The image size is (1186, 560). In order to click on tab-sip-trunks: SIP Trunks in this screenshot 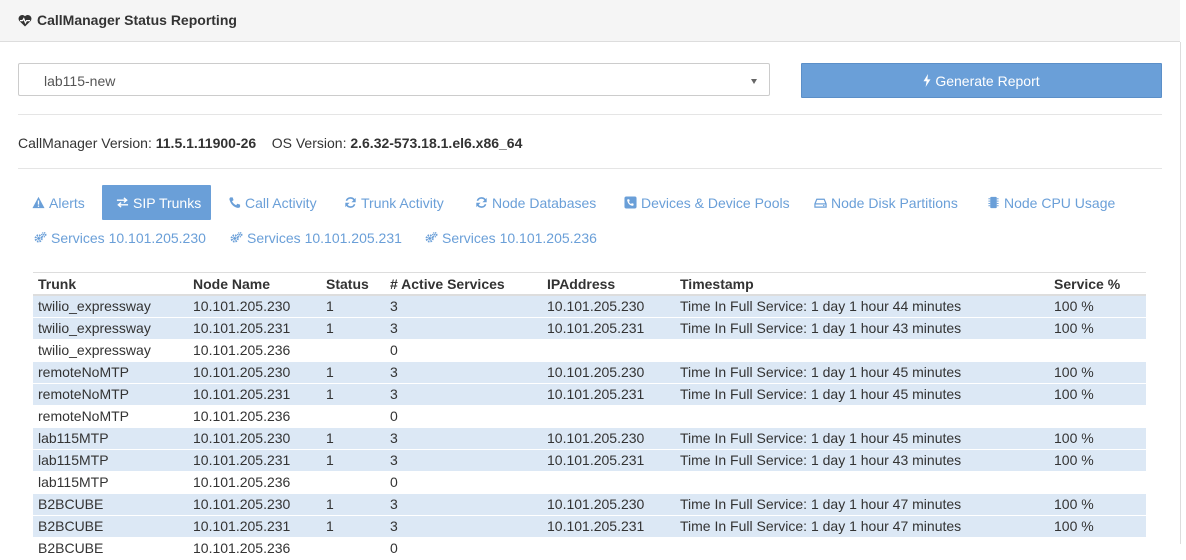, I will do `click(156, 202)`.